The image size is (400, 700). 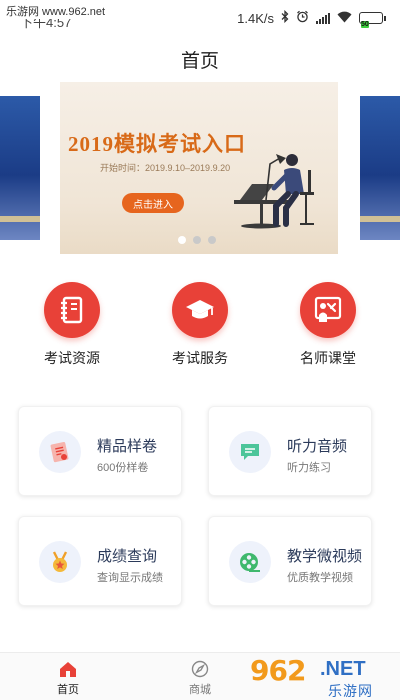 I want to click on quick-action-label: 名师课堂, so click(x=328, y=358).